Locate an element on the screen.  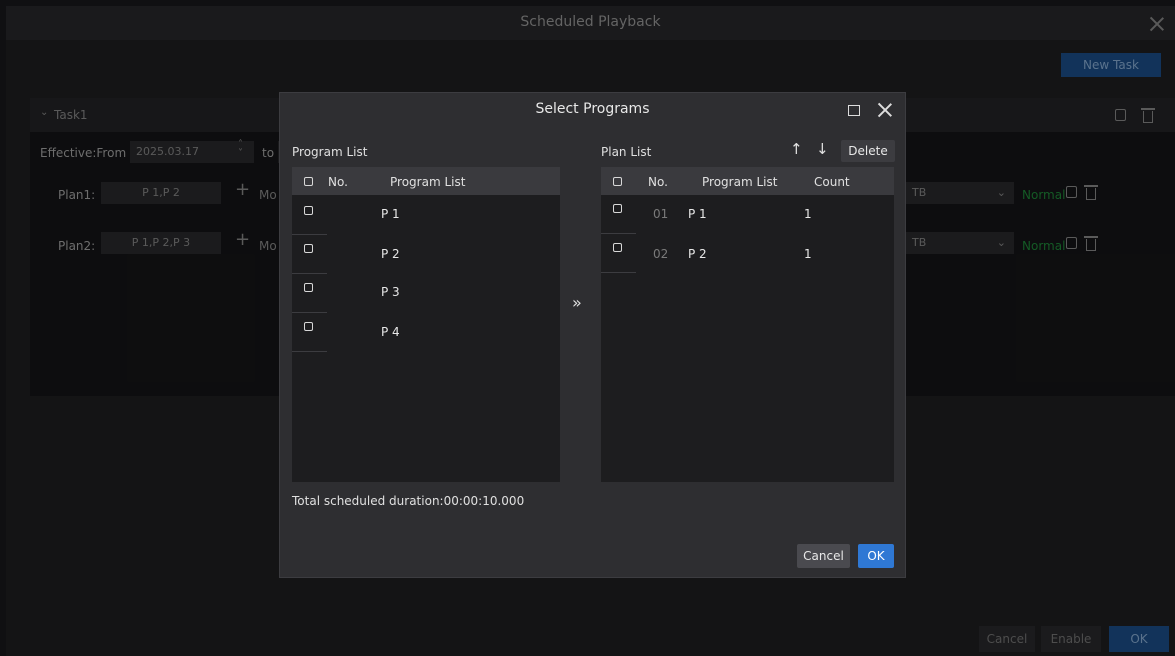
move-down-icon: ↓ is located at coordinates (822, 149).